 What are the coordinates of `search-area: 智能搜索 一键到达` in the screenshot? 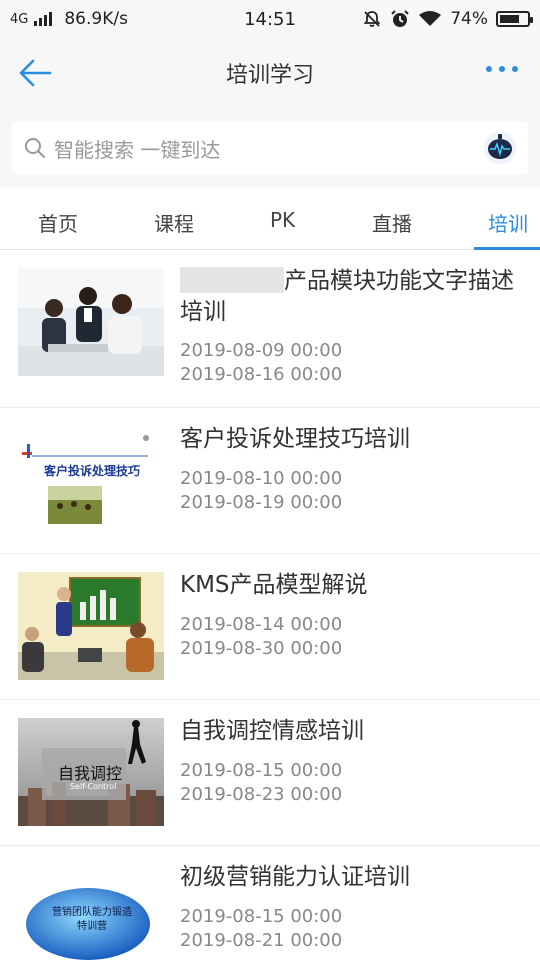 It's located at (270, 148).